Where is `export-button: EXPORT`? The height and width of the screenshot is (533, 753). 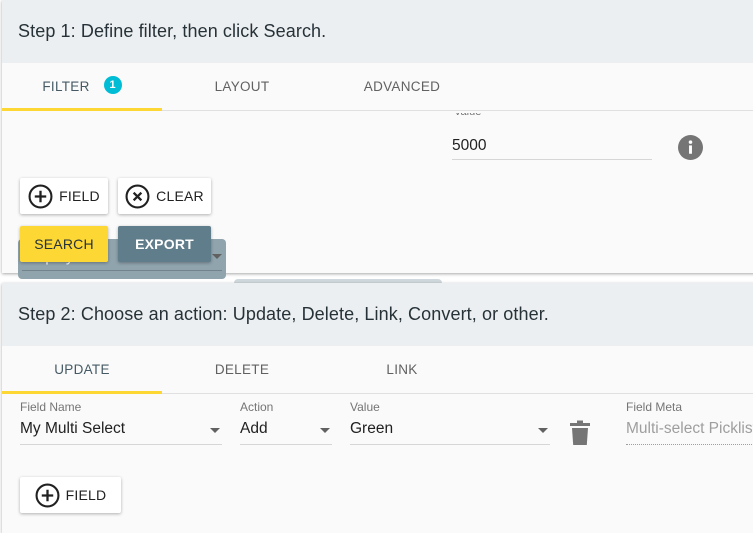
export-button: EXPORT is located at coordinates (164, 244).